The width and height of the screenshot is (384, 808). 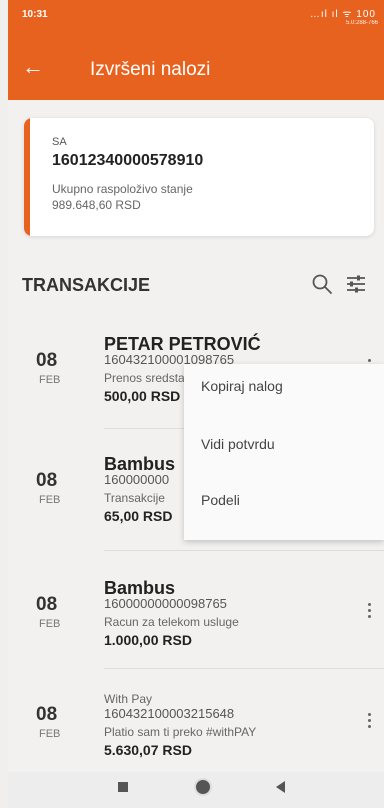 What do you see at coordinates (342, 14) in the screenshot?
I see `status-icons: …ıl ıl ᯤ 100` at bounding box center [342, 14].